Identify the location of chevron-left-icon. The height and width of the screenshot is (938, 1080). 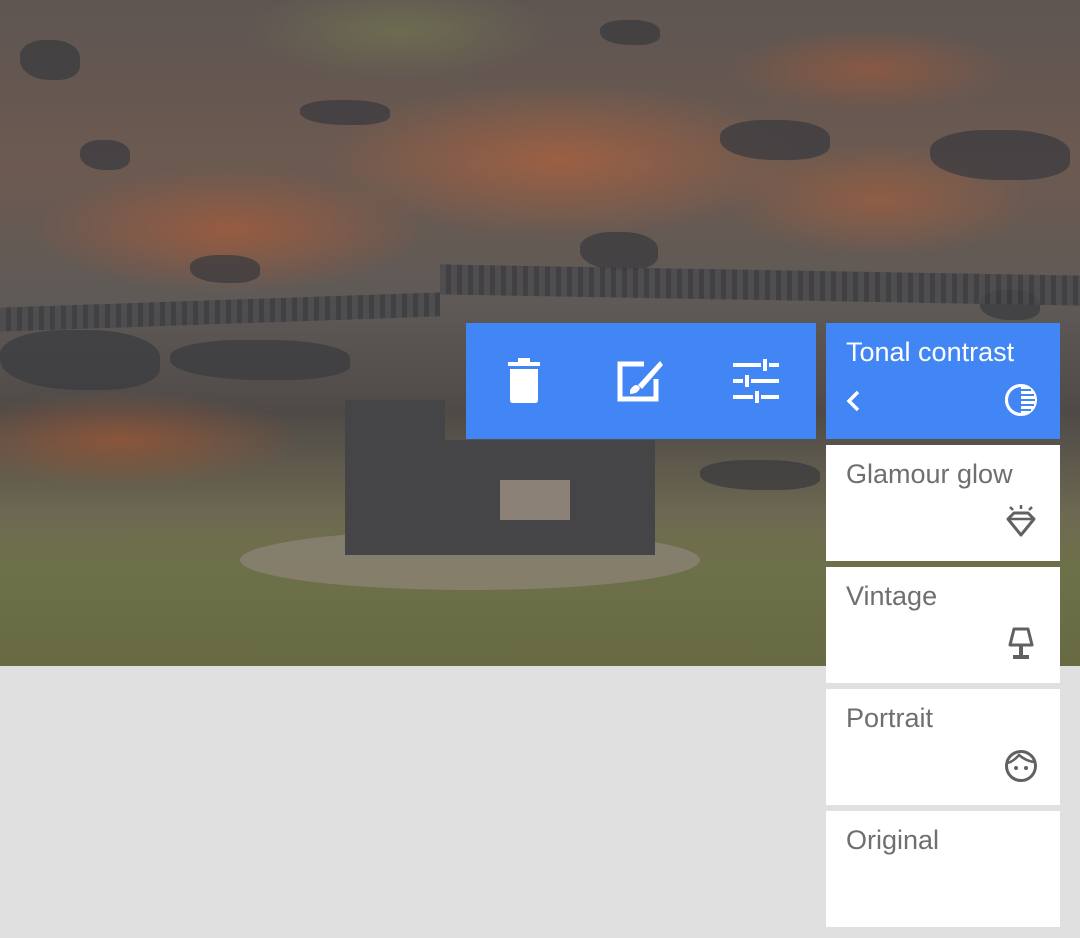
(853, 401).